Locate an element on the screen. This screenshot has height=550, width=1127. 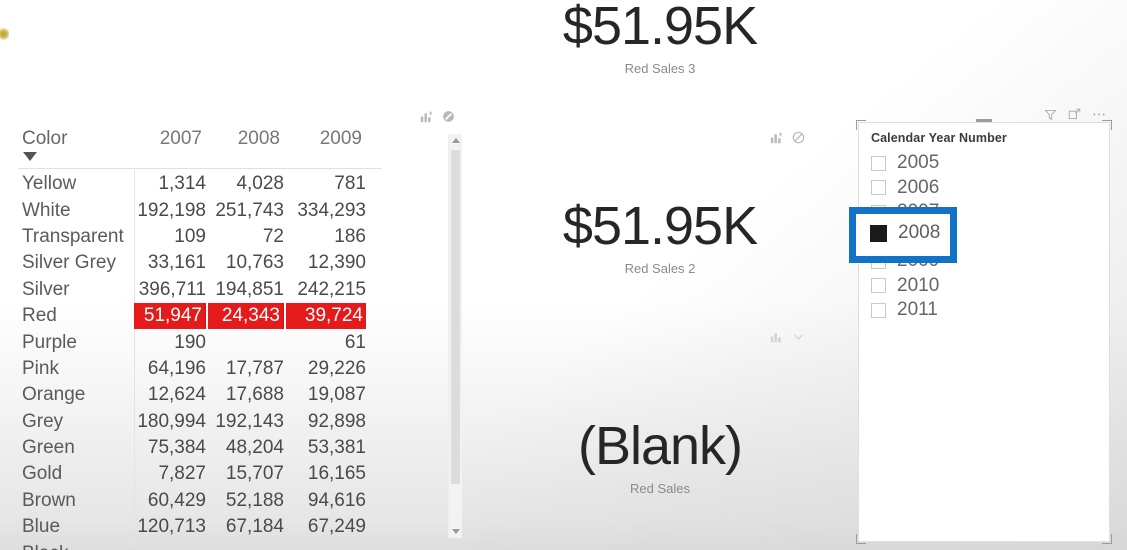
table-row: Transparent 109 72 186 is located at coordinates (233, 237).